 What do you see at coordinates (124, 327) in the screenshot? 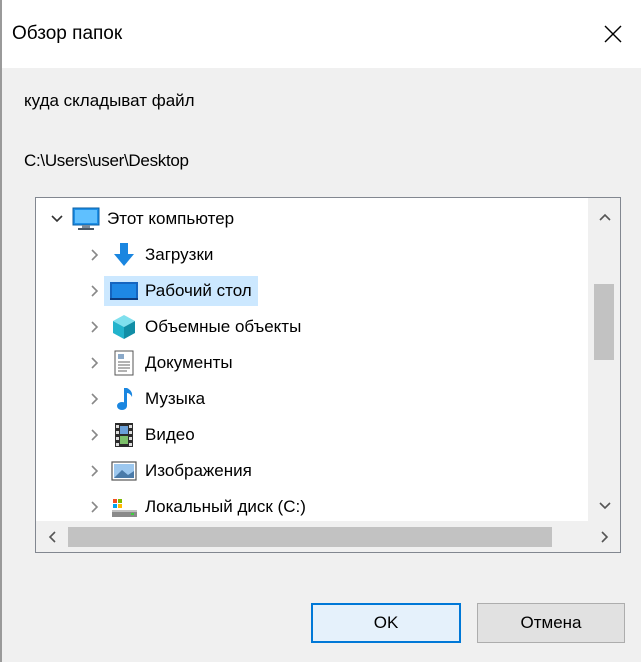
I see `3d-objects-icon` at bounding box center [124, 327].